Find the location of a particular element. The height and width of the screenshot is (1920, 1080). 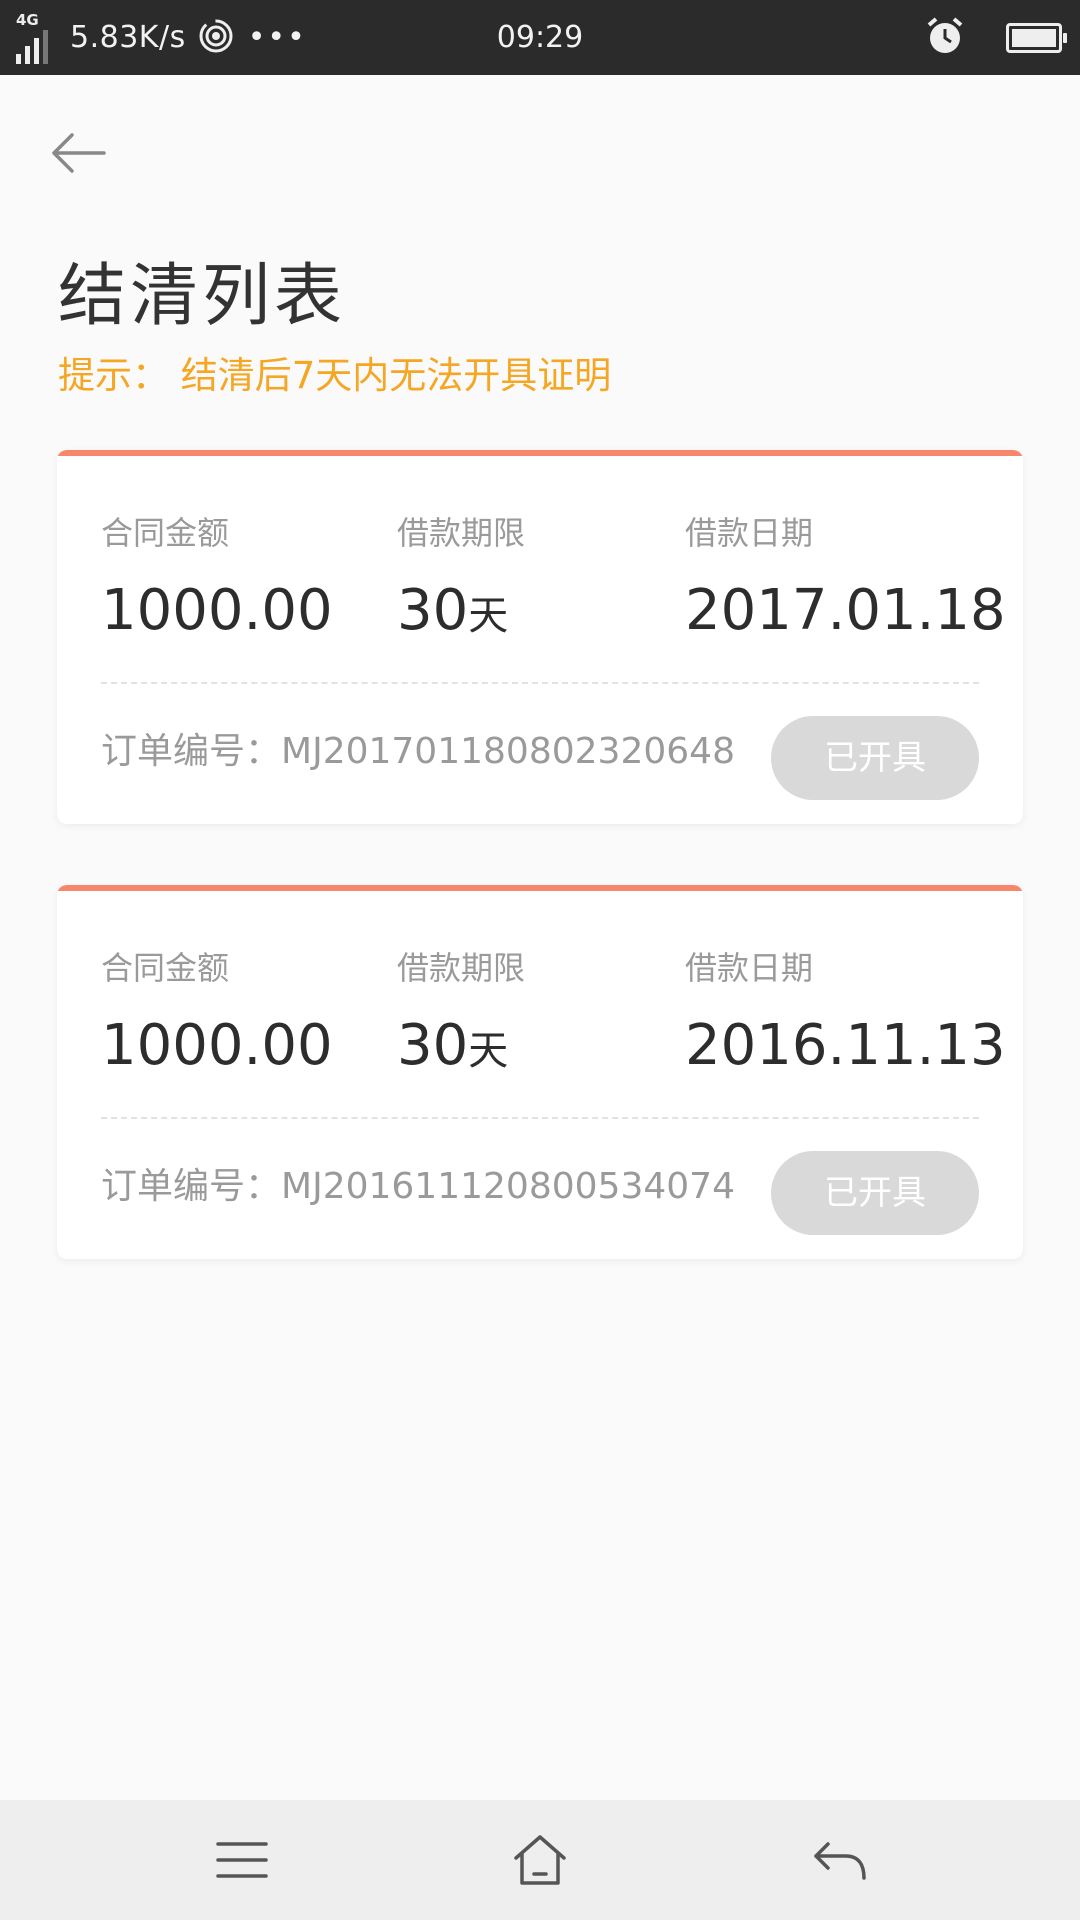

order-value: MJ201611120800534074 is located at coordinates (508, 1186).